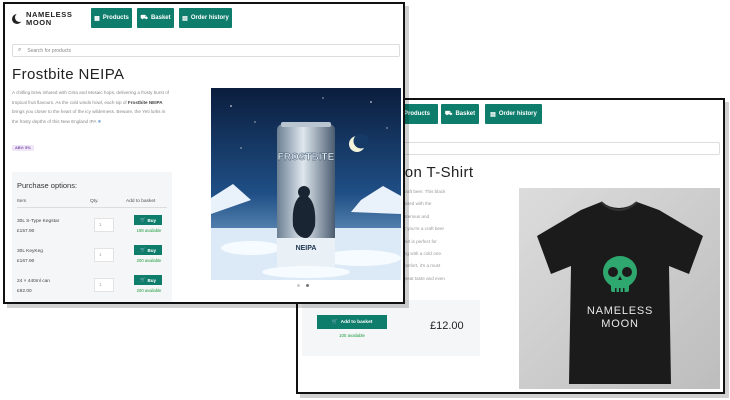 The image size is (730, 400). I want to click on carousel-dot, so click(298, 285).